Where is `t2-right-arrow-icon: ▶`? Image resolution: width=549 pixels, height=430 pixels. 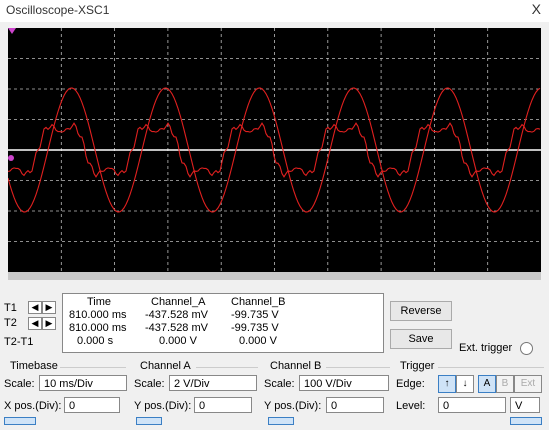 t2-right-arrow-icon: ▶ is located at coordinates (49, 323).